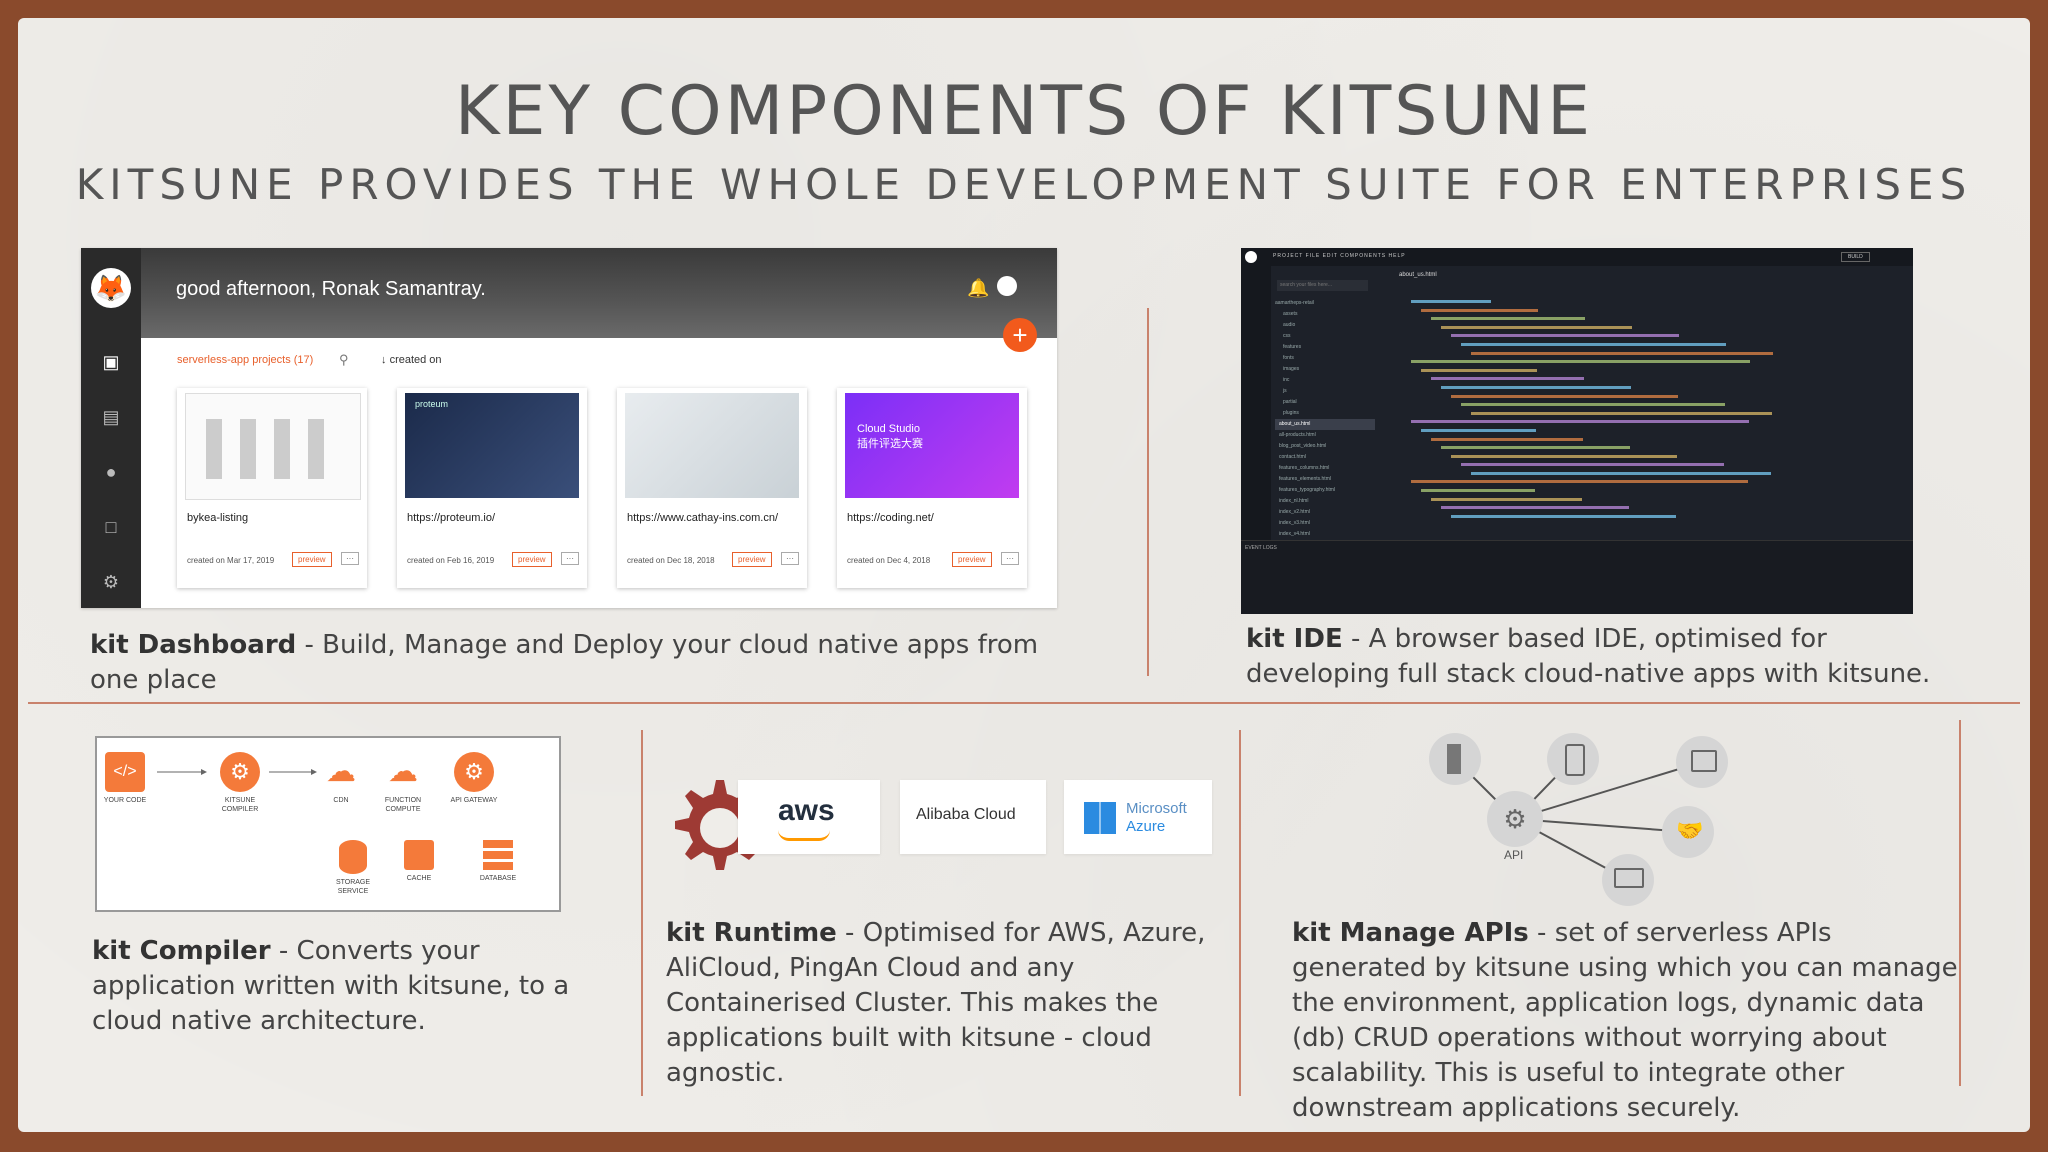 The height and width of the screenshot is (1152, 2048). Describe the element at coordinates (1325, 347) in the screenshot. I see `ide-tree-item: features` at that location.